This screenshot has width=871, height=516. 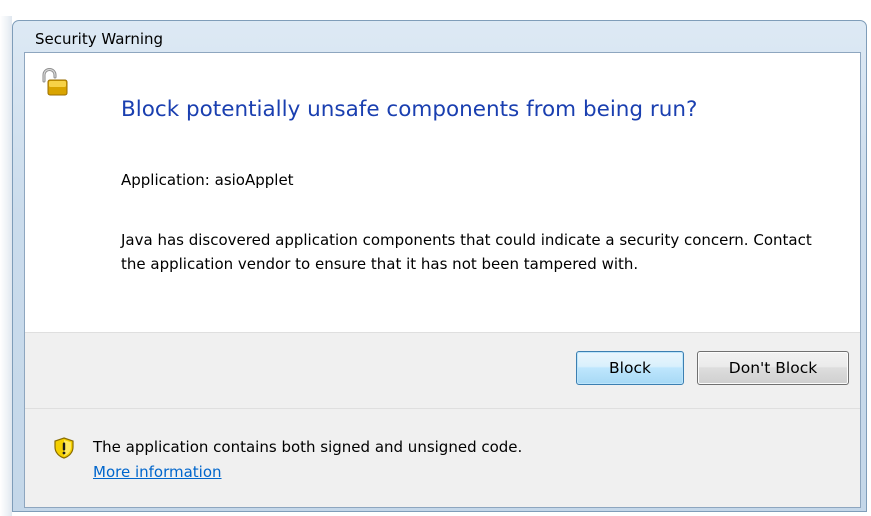 What do you see at coordinates (773, 368) in the screenshot?
I see `dont-block-button: Don't Block` at bounding box center [773, 368].